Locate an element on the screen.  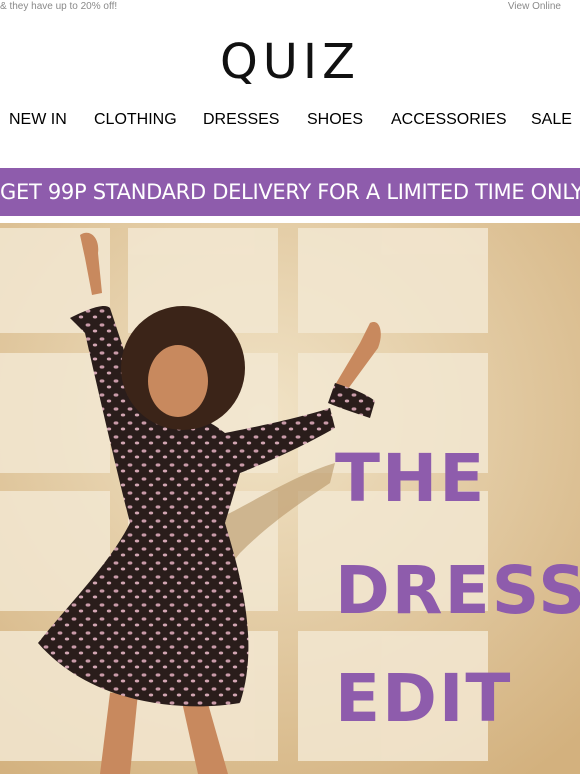
nav-item-new-in: NEW IN is located at coordinates (38, 120).